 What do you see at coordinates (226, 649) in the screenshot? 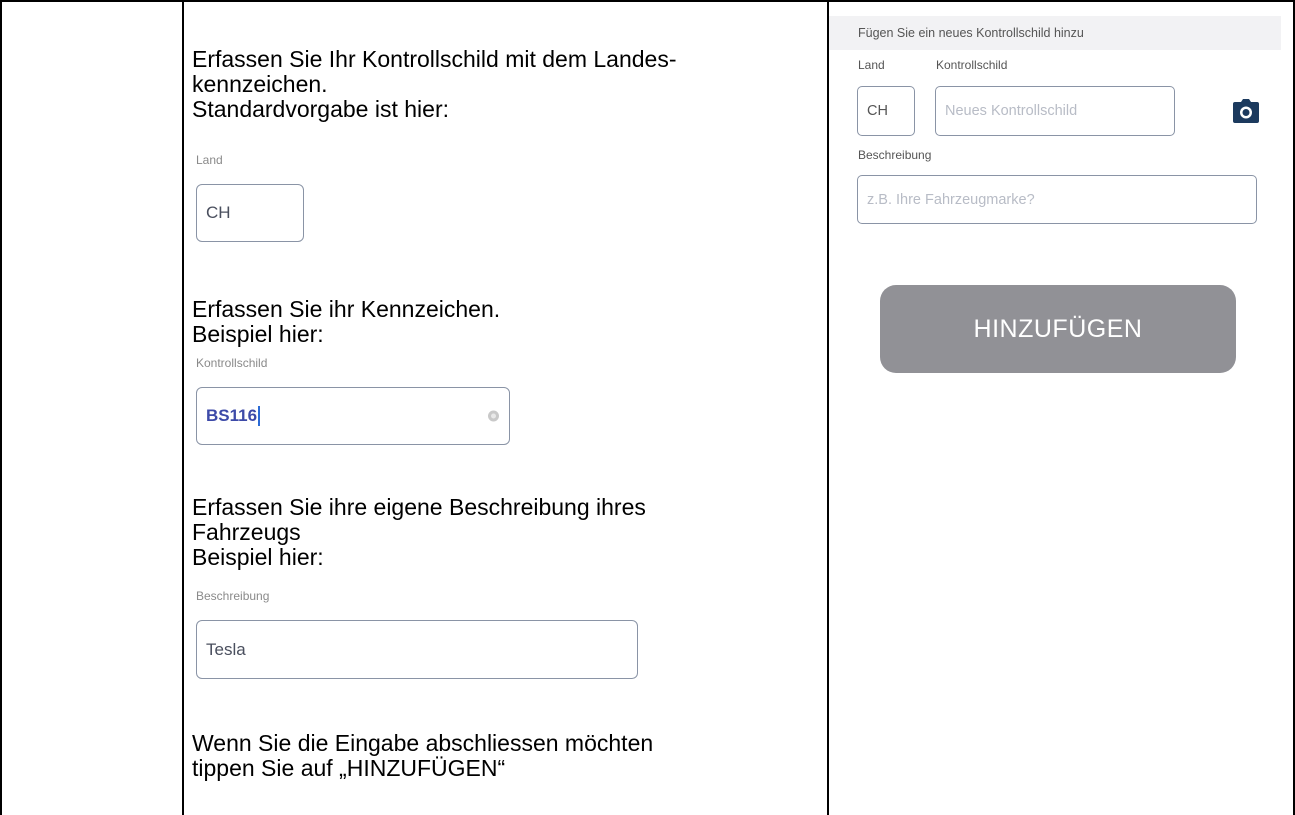
I see `example-desc-value: Tesla` at bounding box center [226, 649].